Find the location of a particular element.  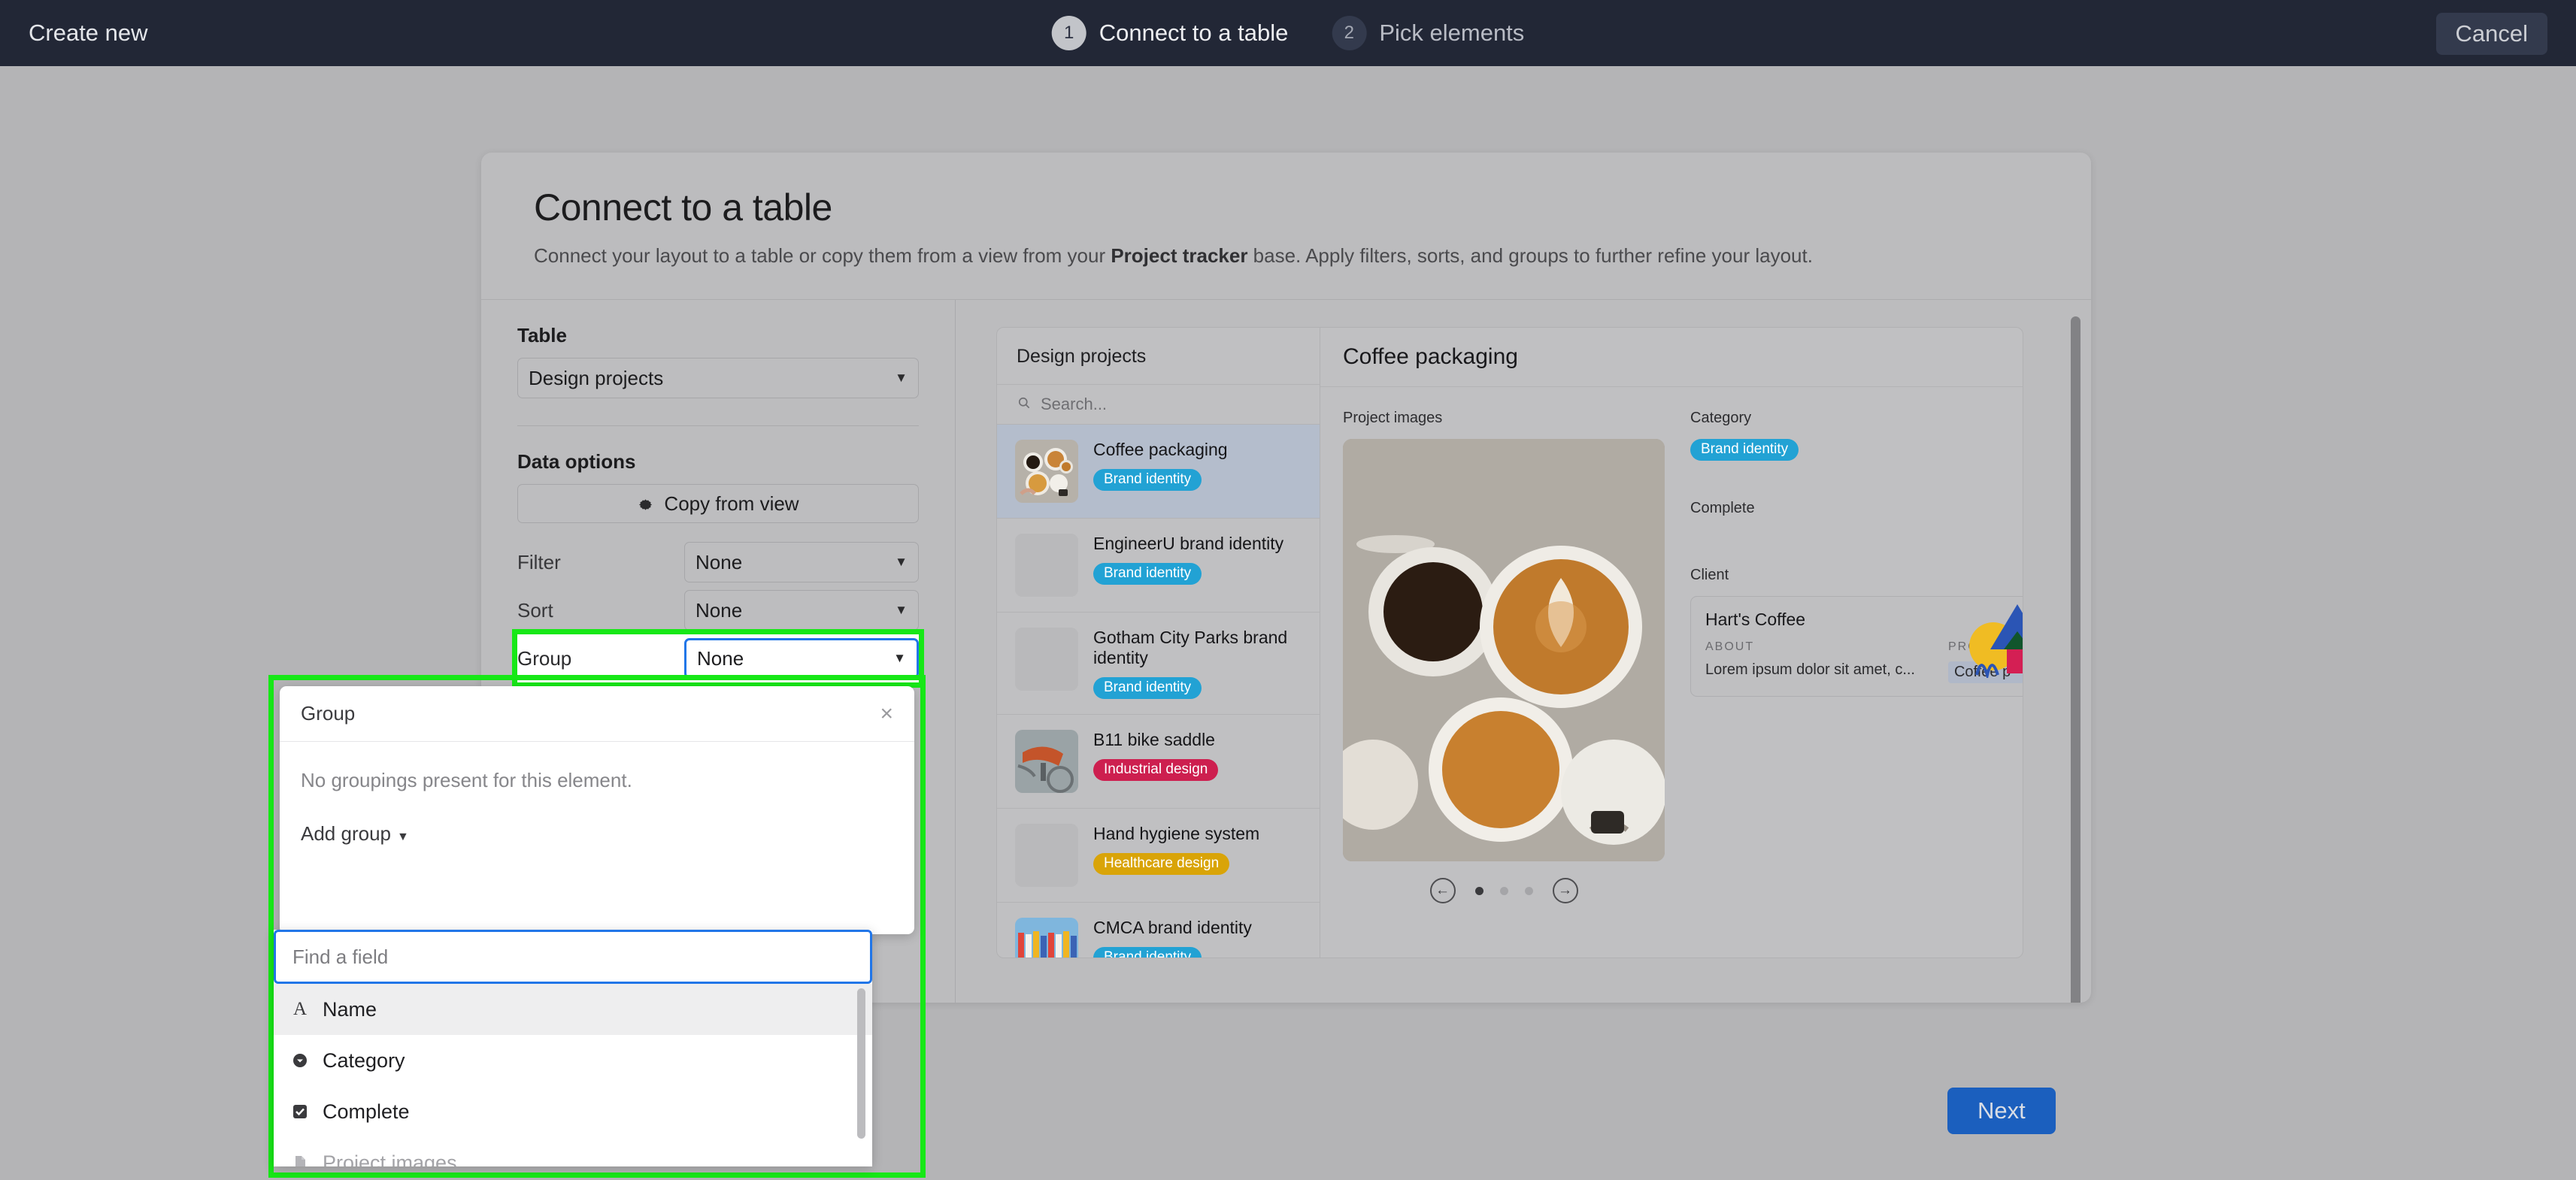

record-name: EngineerU brand identity is located at coordinates (1188, 544).